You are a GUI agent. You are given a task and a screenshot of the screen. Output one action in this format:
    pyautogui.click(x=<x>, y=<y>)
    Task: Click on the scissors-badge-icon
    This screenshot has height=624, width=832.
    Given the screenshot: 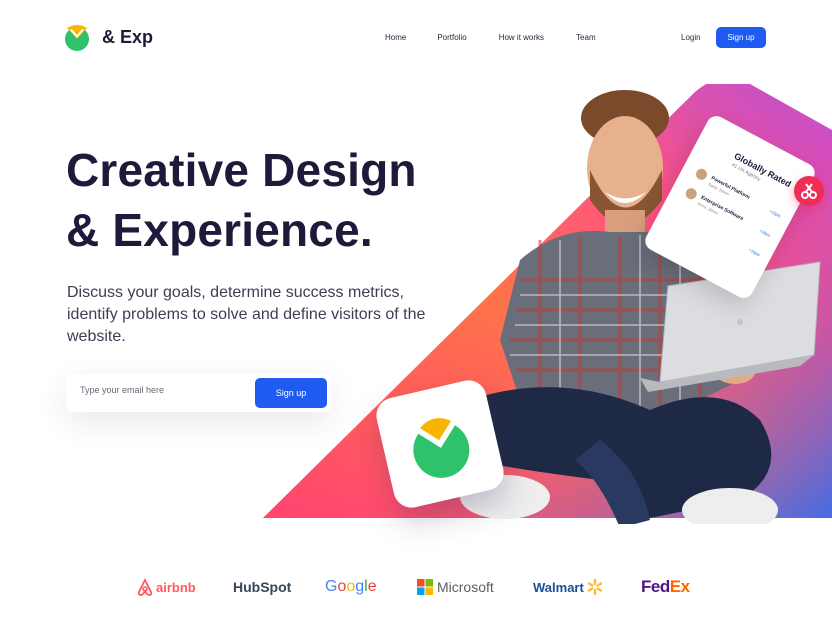 What is the action you would take?
    pyautogui.click(x=809, y=191)
    